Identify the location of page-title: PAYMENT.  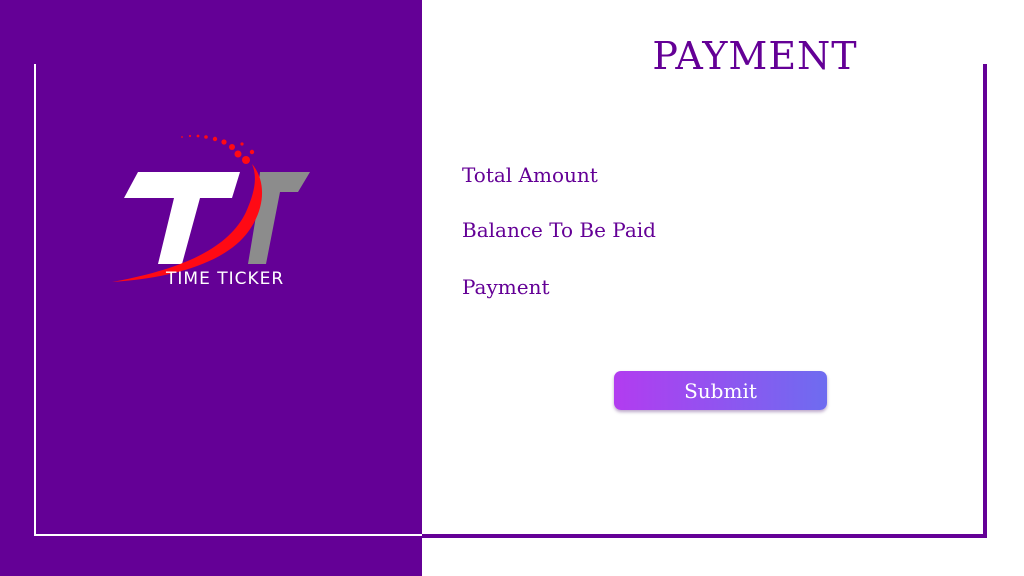
(755, 56).